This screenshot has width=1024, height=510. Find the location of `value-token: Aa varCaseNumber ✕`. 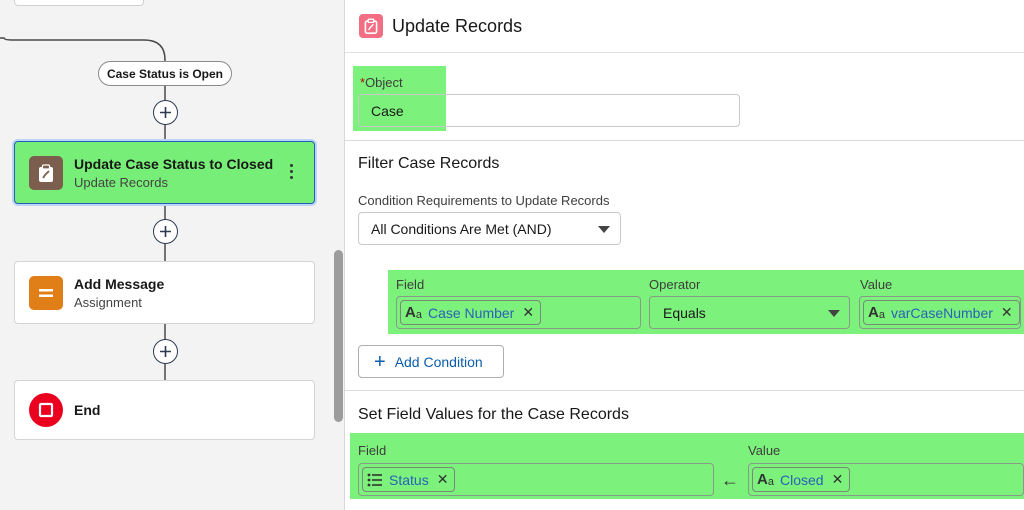

value-token: Aa varCaseNumber ✕ is located at coordinates (941, 312).